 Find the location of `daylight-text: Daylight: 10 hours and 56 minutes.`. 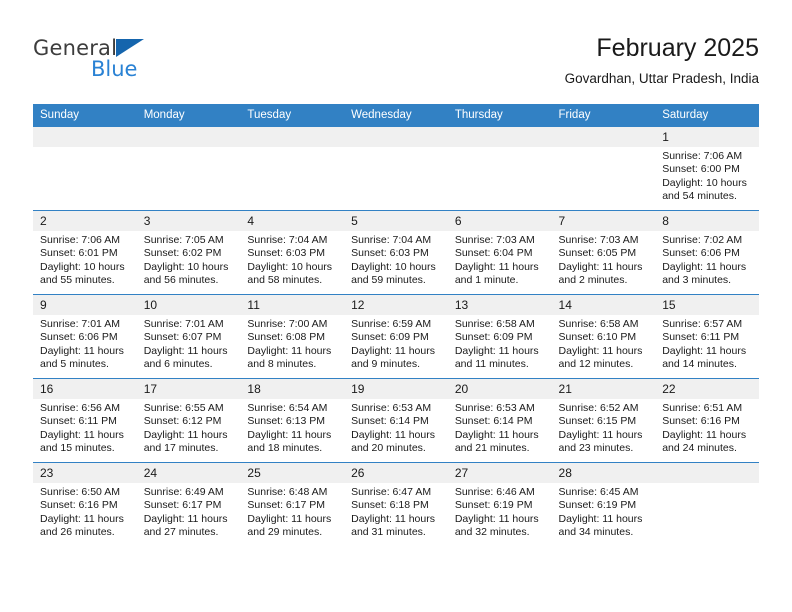

daylight-text: Daylight: 10 hours and 56 minutes. is located at coordinates (186, 273).